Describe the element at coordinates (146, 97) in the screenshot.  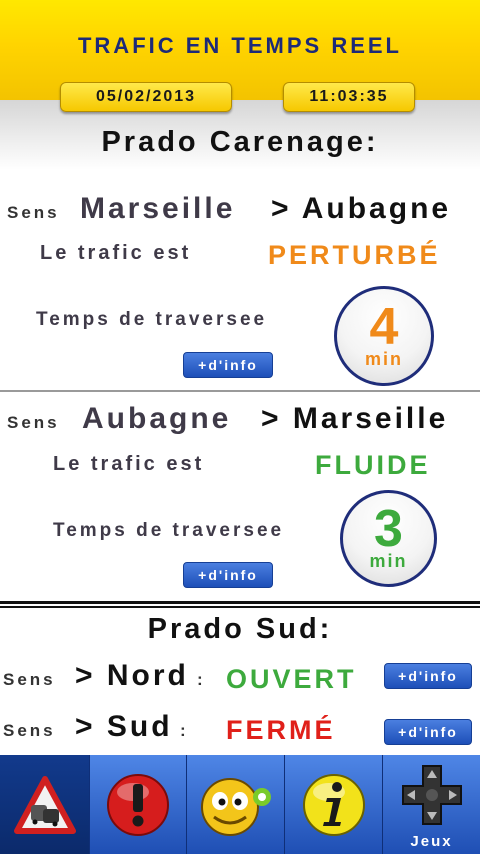
I see `date-display: 05/02/2013` at that location.